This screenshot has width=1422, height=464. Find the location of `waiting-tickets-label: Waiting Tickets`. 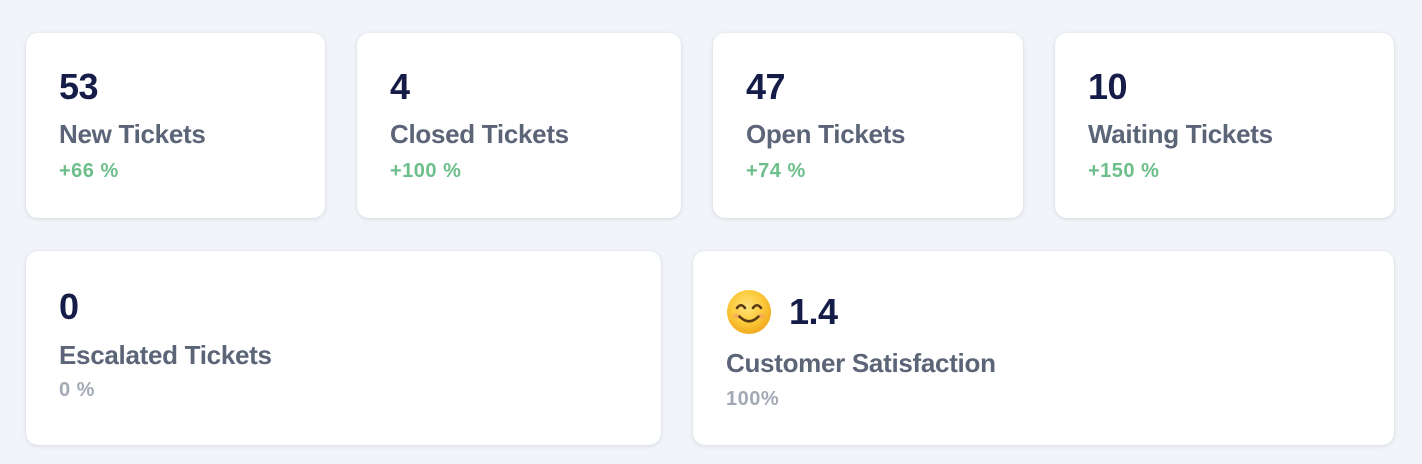

waiting-tickets-label: Waiting Tickets is located at coordinates (1180, 134).